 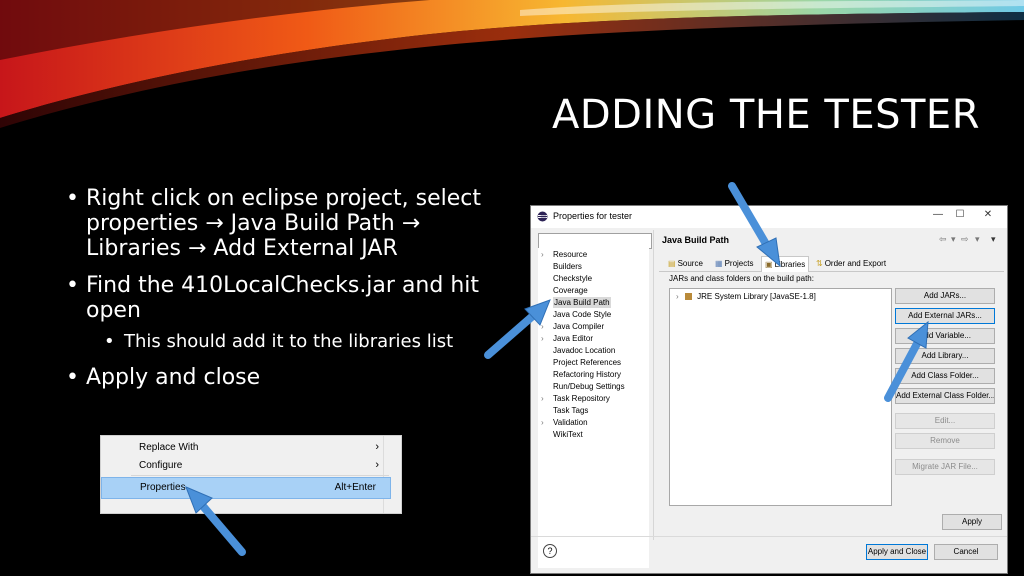 What do you see at coordinates (819, 263) in the screenshot?
I see `order-export-icon: ⇅` at bounding box center [819, 263].